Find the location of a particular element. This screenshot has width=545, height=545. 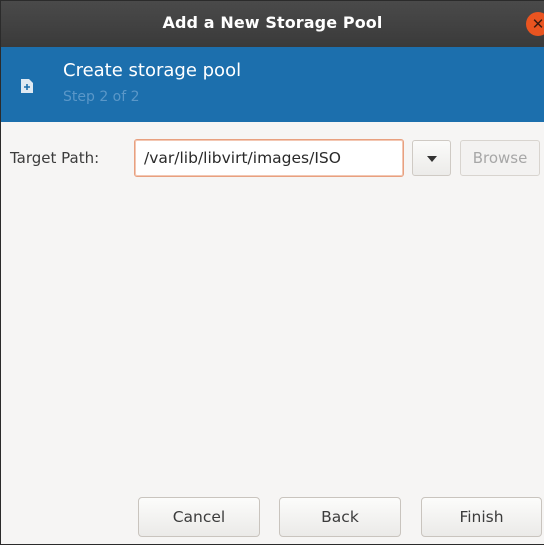

cancel-button: Cancel is located at coordinates (199, 517).